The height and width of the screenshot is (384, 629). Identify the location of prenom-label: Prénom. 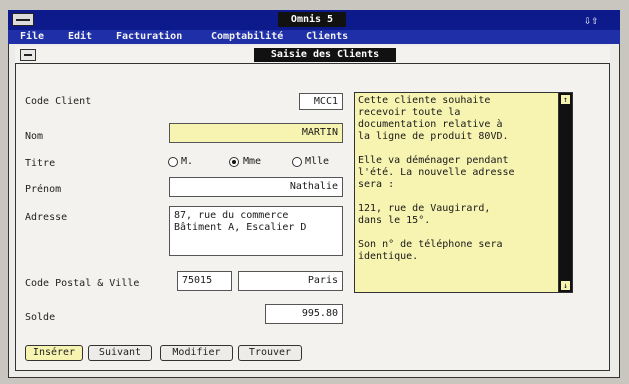
(43, 189).